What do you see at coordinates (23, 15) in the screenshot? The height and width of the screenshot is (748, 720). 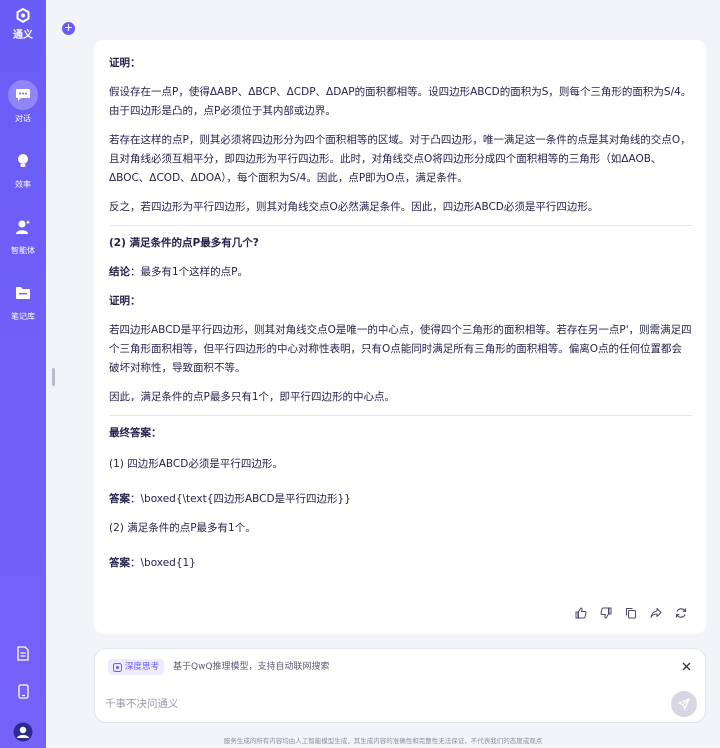 I see `tongyi-logo-icon` at bounding box center [23, 15].